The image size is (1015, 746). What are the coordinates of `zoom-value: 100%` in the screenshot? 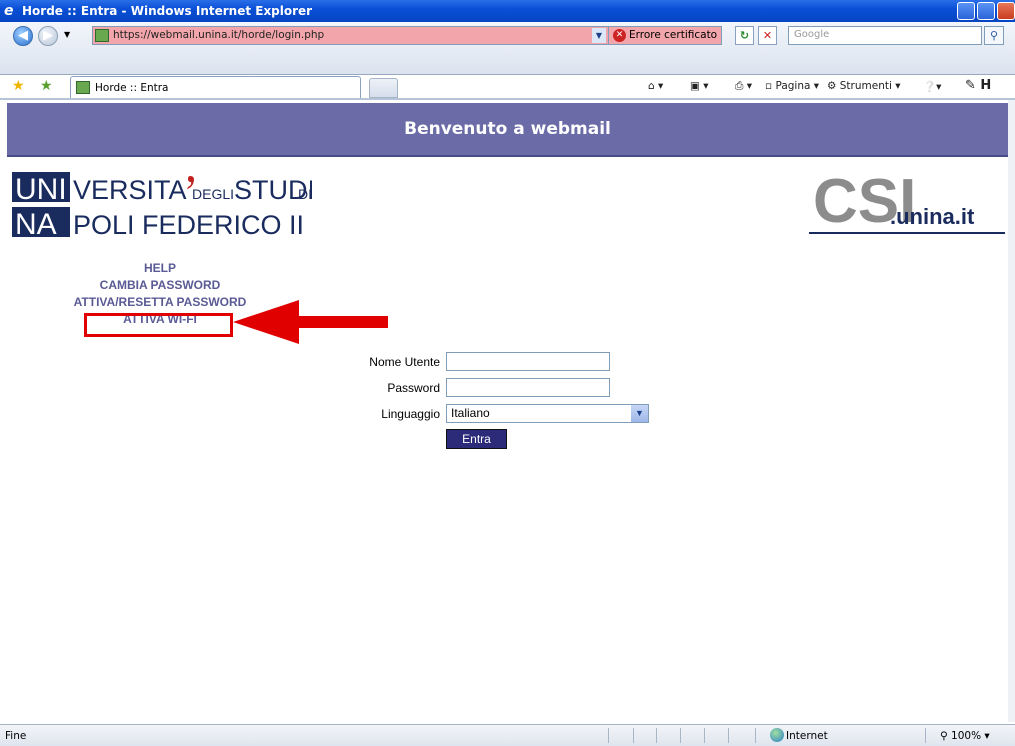 It's located at (966, 736).